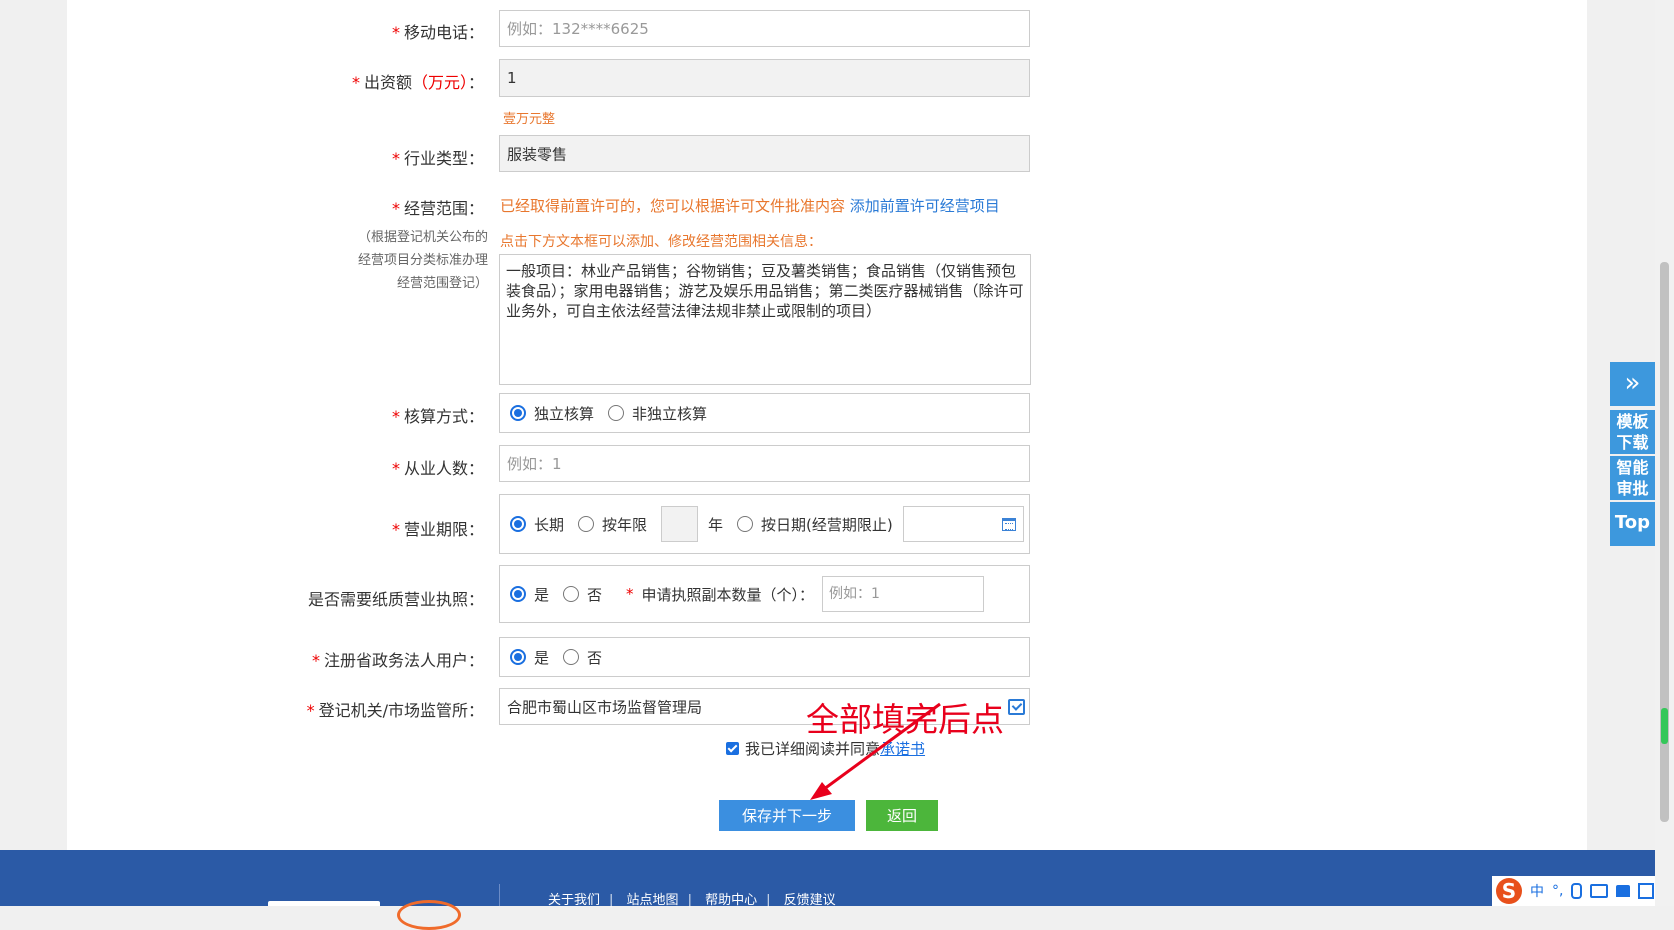  I want to click on scope-hint-2: 点击下方文本框可以添加、修改经营范围相关信息：, so click(661, 242).